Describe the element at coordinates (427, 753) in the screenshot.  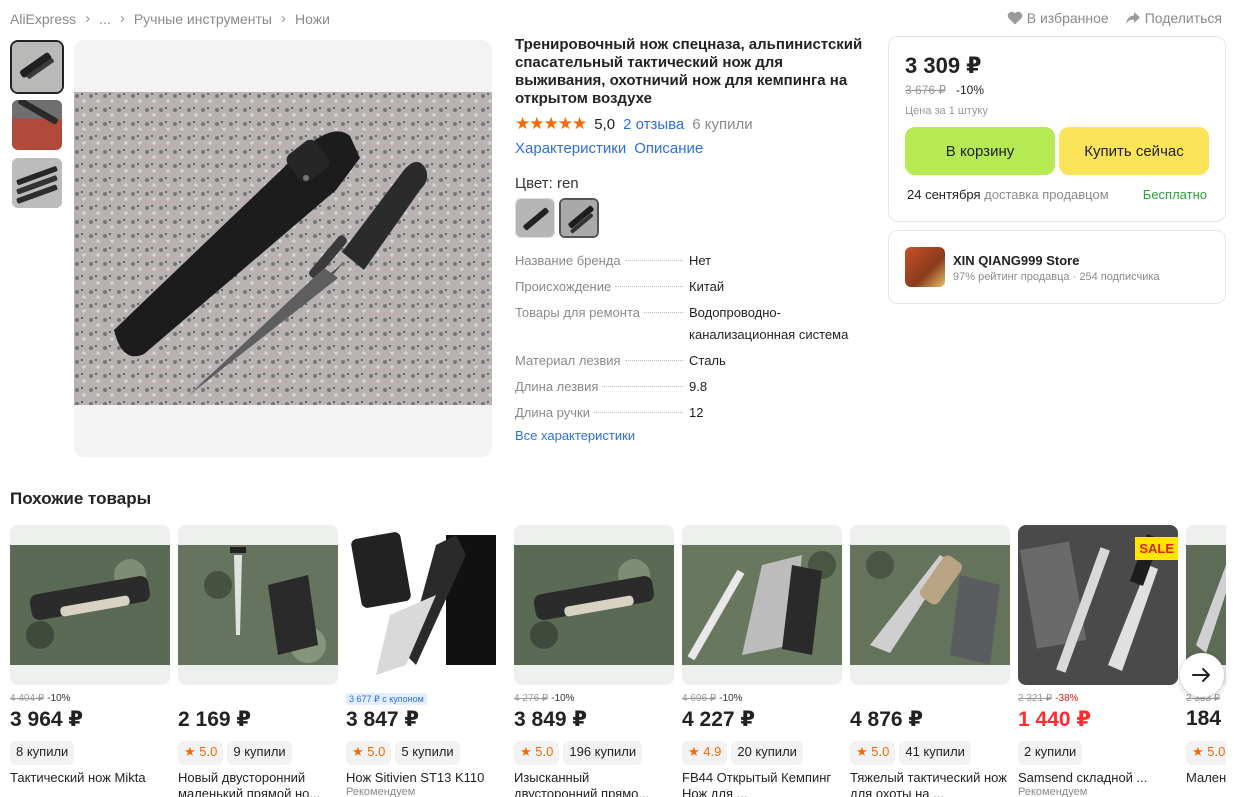
I see `card-sold: 5 купили` at that location.